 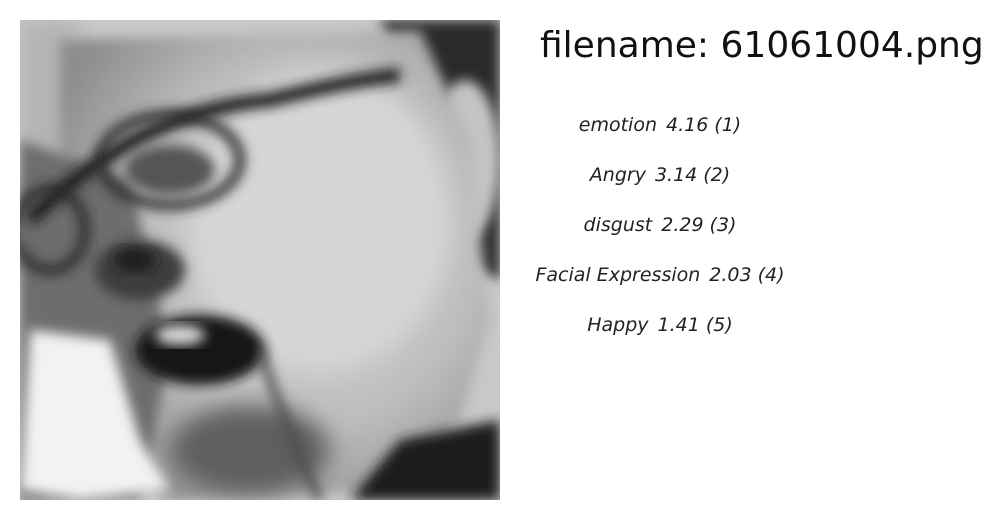 I want to click on prediction-item: disgust 2.29 (3), so click(x=660, y=225).